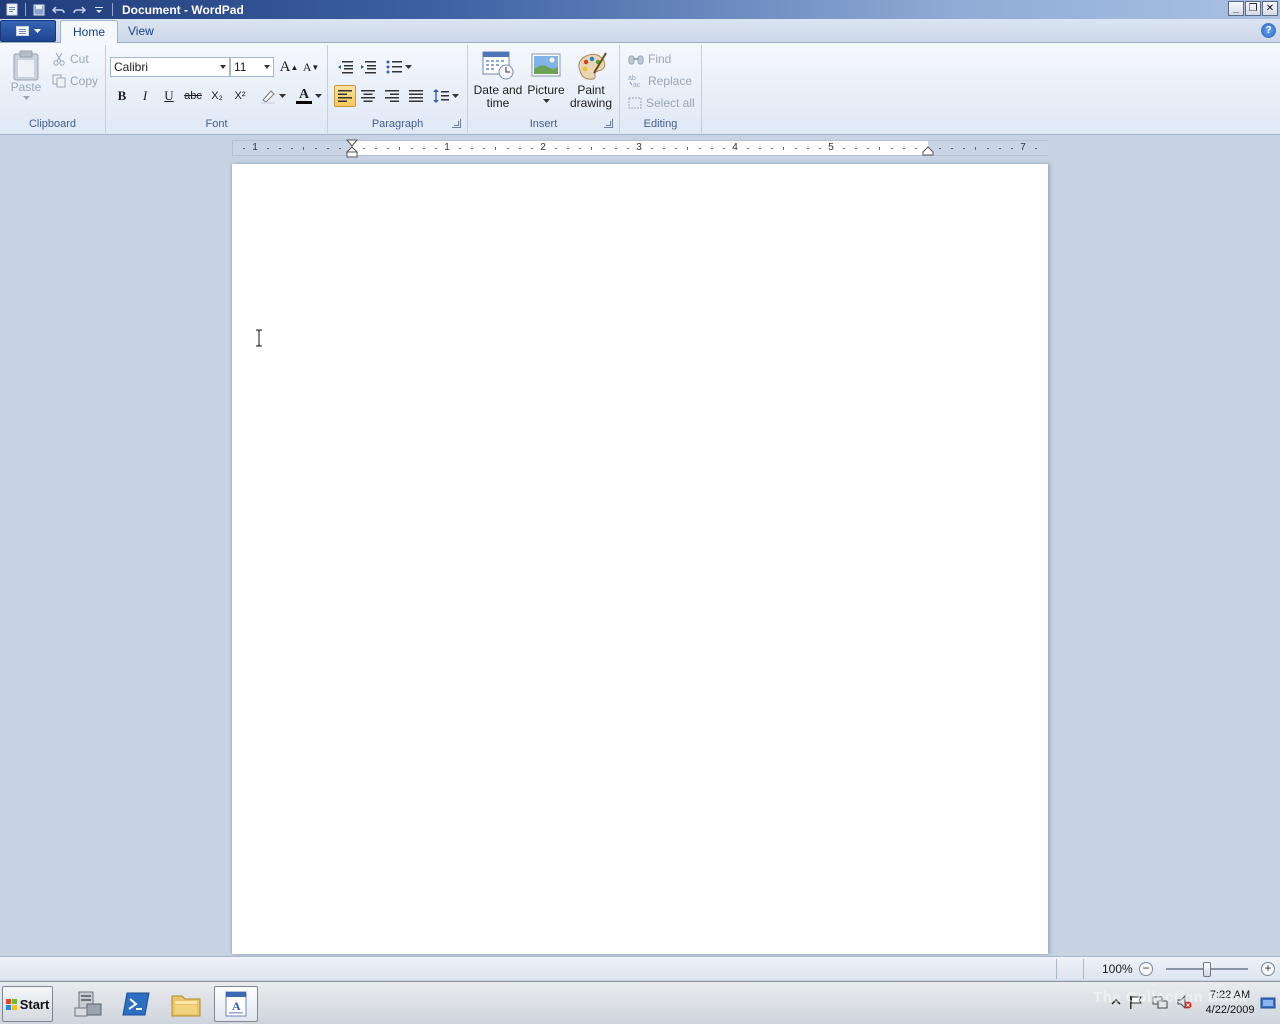  What do you see at coordinates (591, 79) in the screenshot?
I see `paint-drawing-button: Paint drawing` at bounding box center [591, 79].